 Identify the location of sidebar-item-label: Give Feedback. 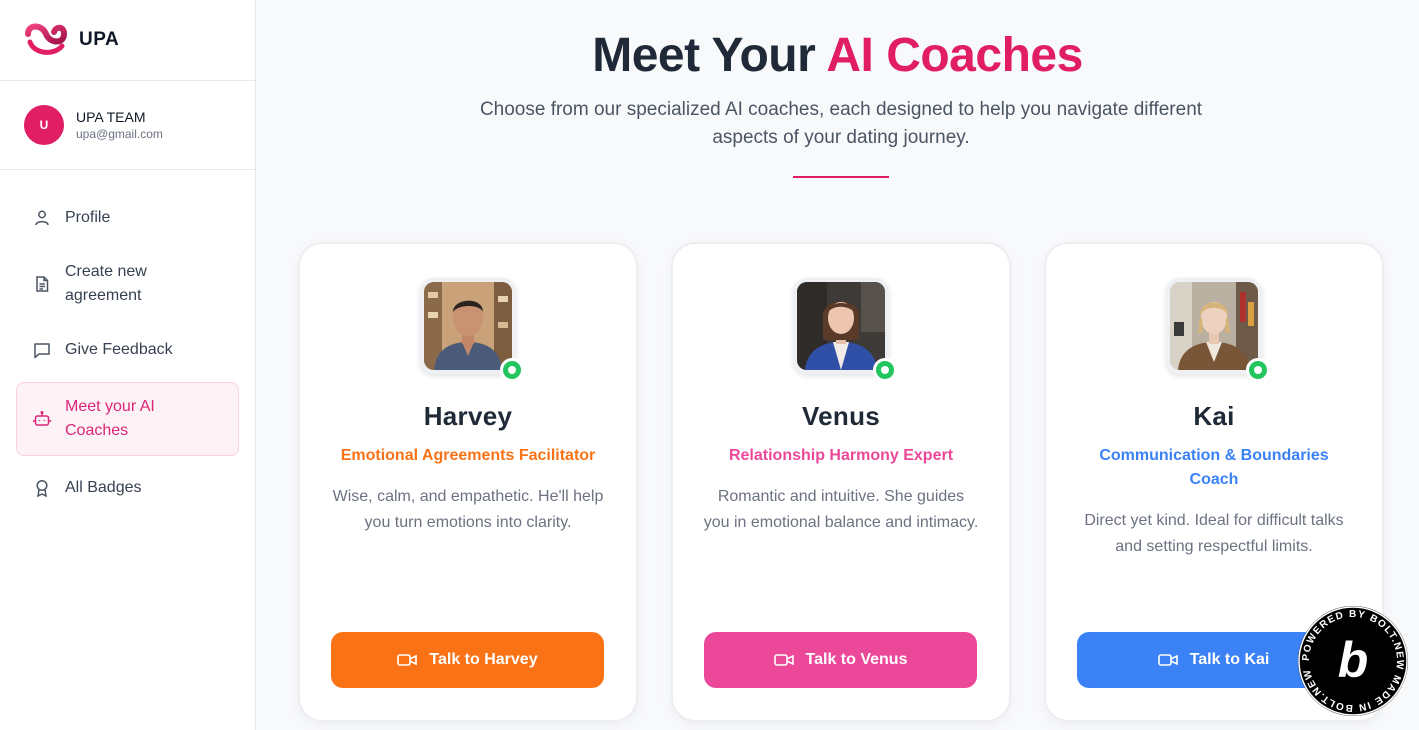
(119, 349).